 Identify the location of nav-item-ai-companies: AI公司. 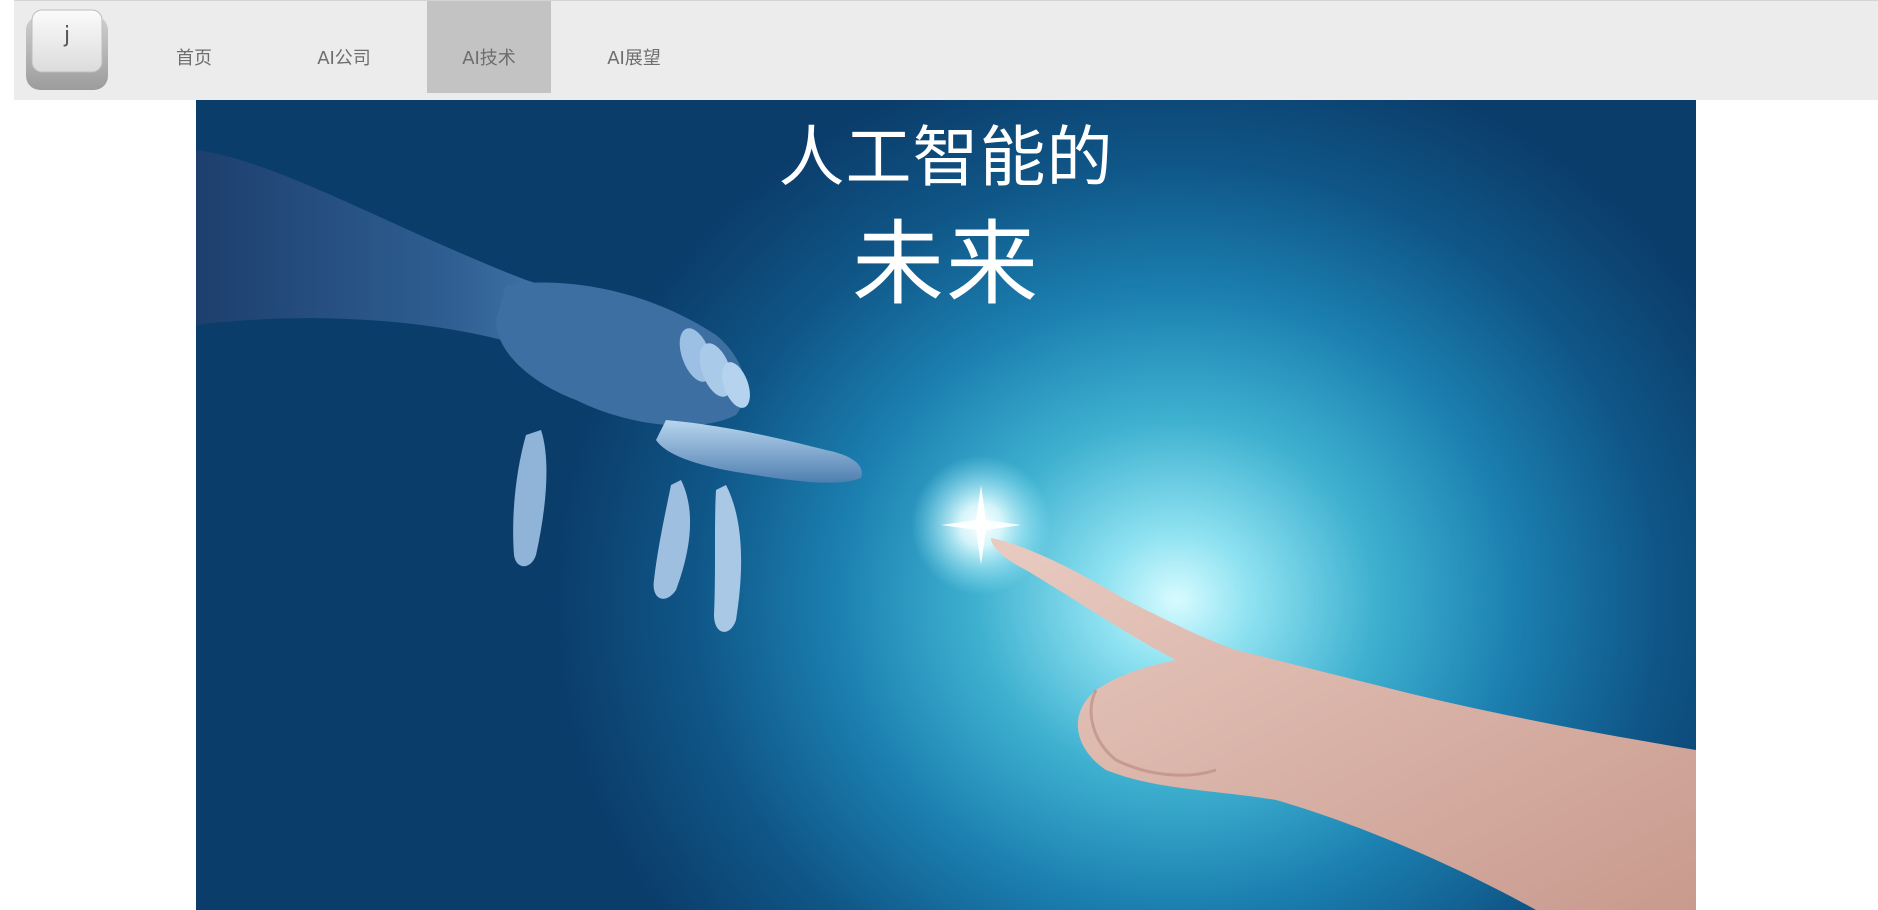
(344, 47).